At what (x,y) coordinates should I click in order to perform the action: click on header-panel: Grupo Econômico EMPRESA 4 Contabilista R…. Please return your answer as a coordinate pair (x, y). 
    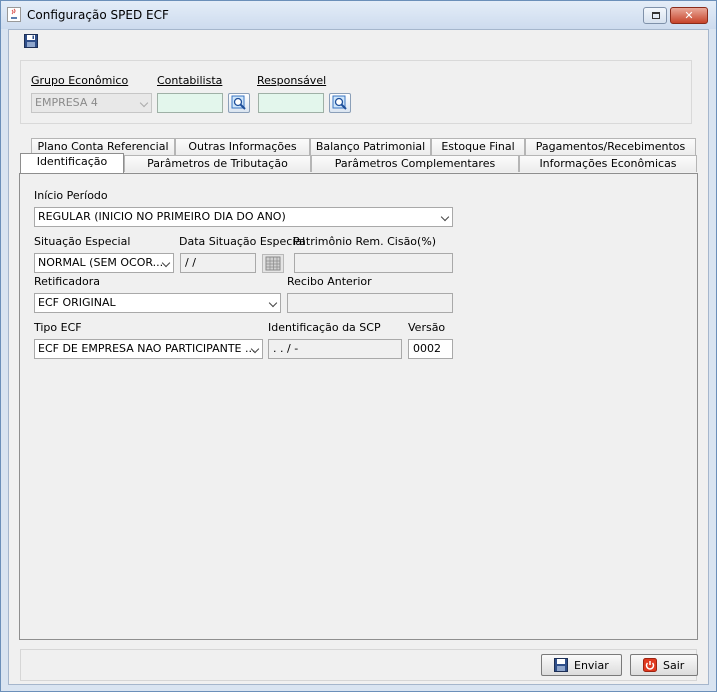
    Looking at the image, I should click on (356, 92).